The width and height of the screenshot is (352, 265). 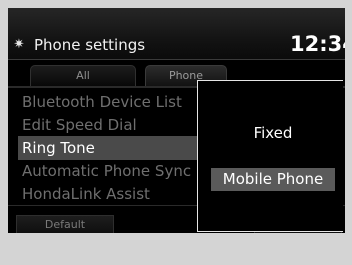 What do you see at coordinates (90, 45) in the screenshot?
I see `page-title: Phone settings` at bounding box center [90, 45].